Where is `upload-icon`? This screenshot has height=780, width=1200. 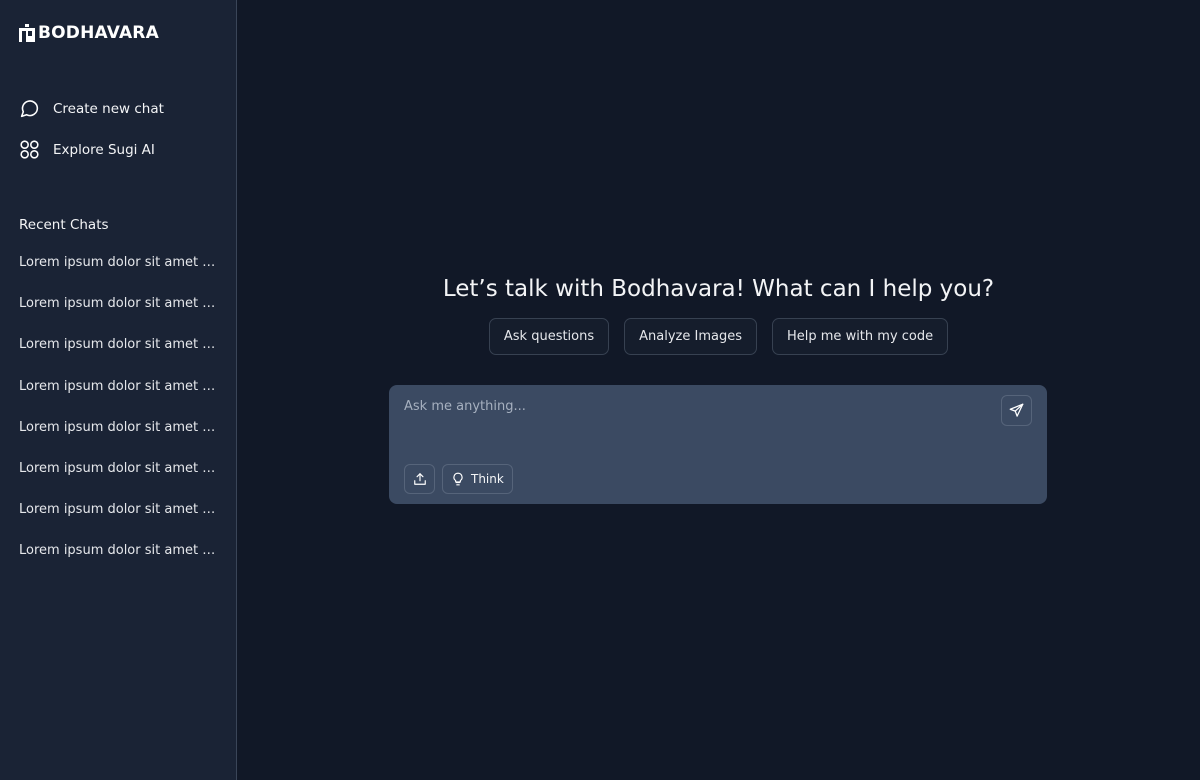
upload-icon is located at coordinates (419, 479).